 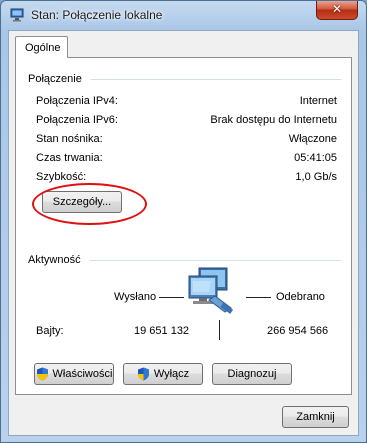 I want to click on speed-label: Szybkość:, so click(x=61, y=177).